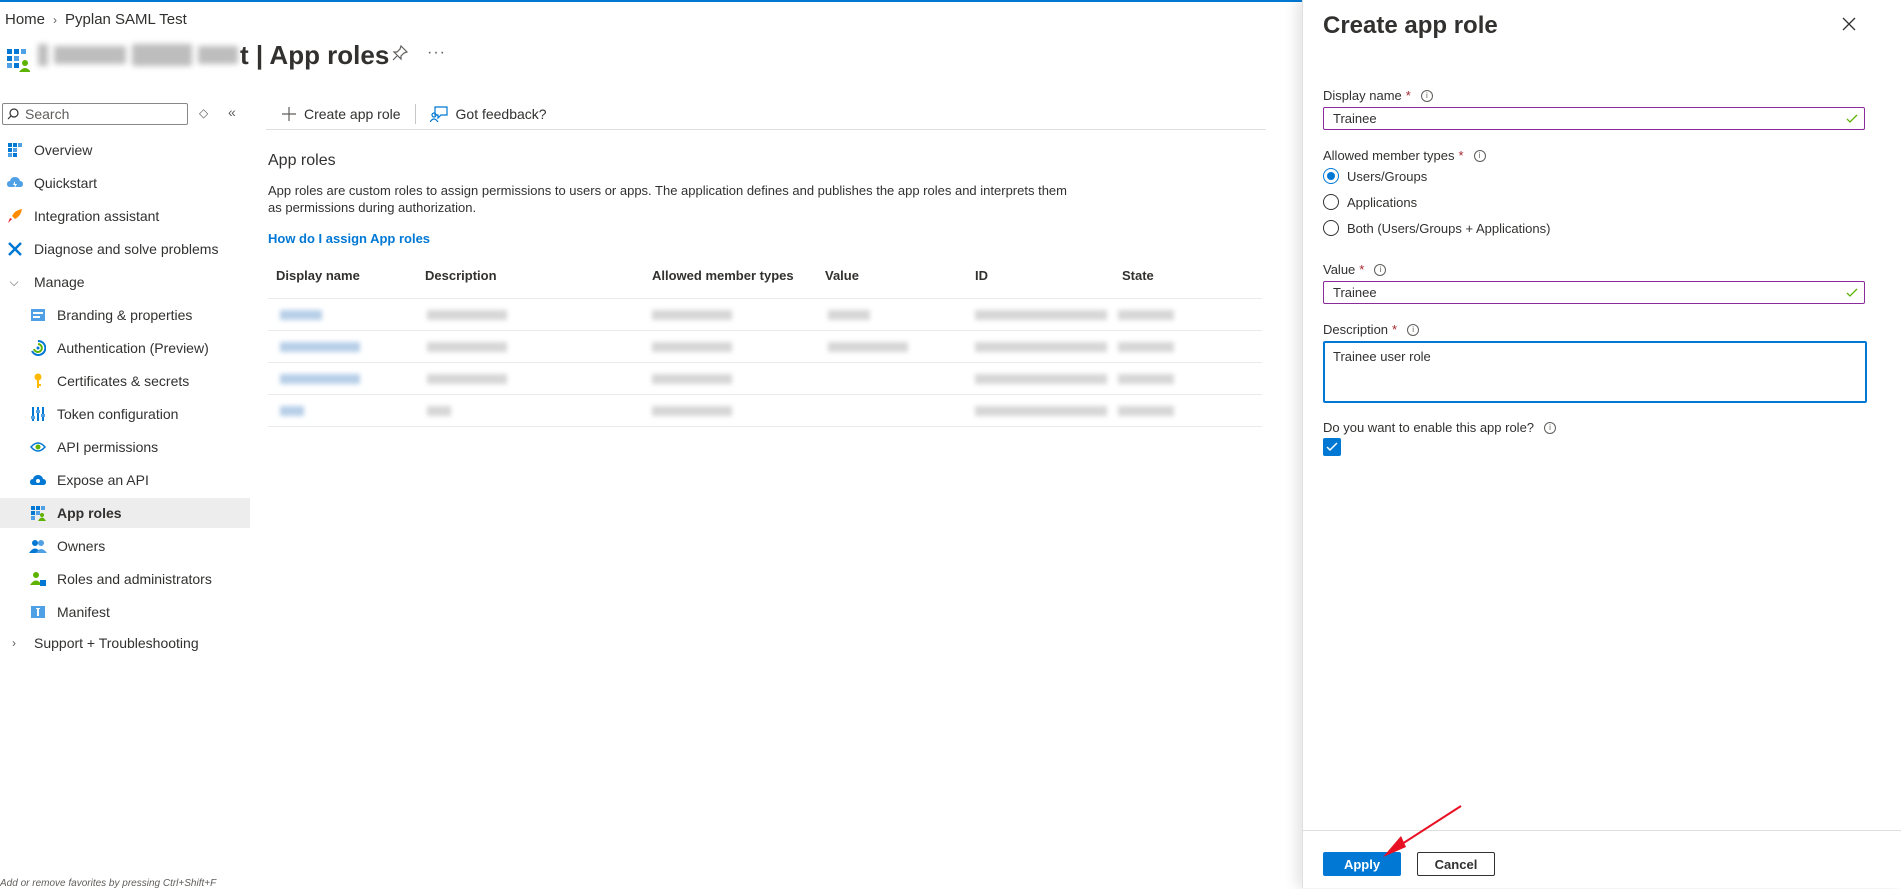  I want to click on api-permissions-icon, so click(38, 447).